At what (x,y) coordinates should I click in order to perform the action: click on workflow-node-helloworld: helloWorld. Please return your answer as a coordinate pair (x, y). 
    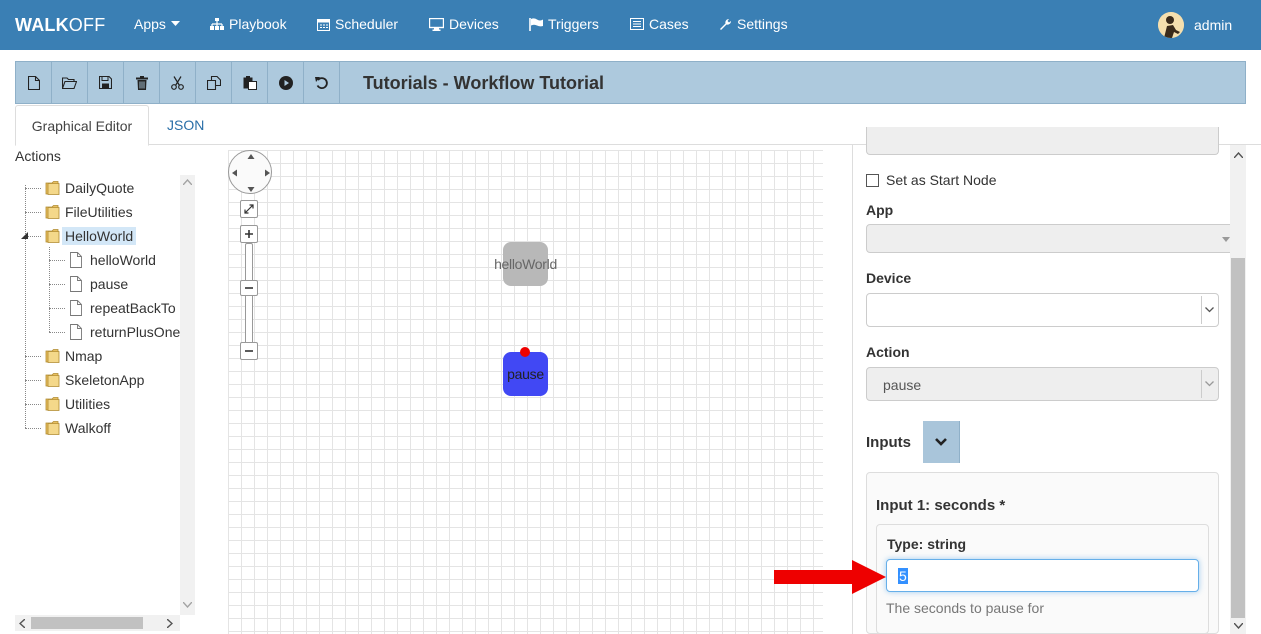
    Looking at the image, I should click on (525, 264).